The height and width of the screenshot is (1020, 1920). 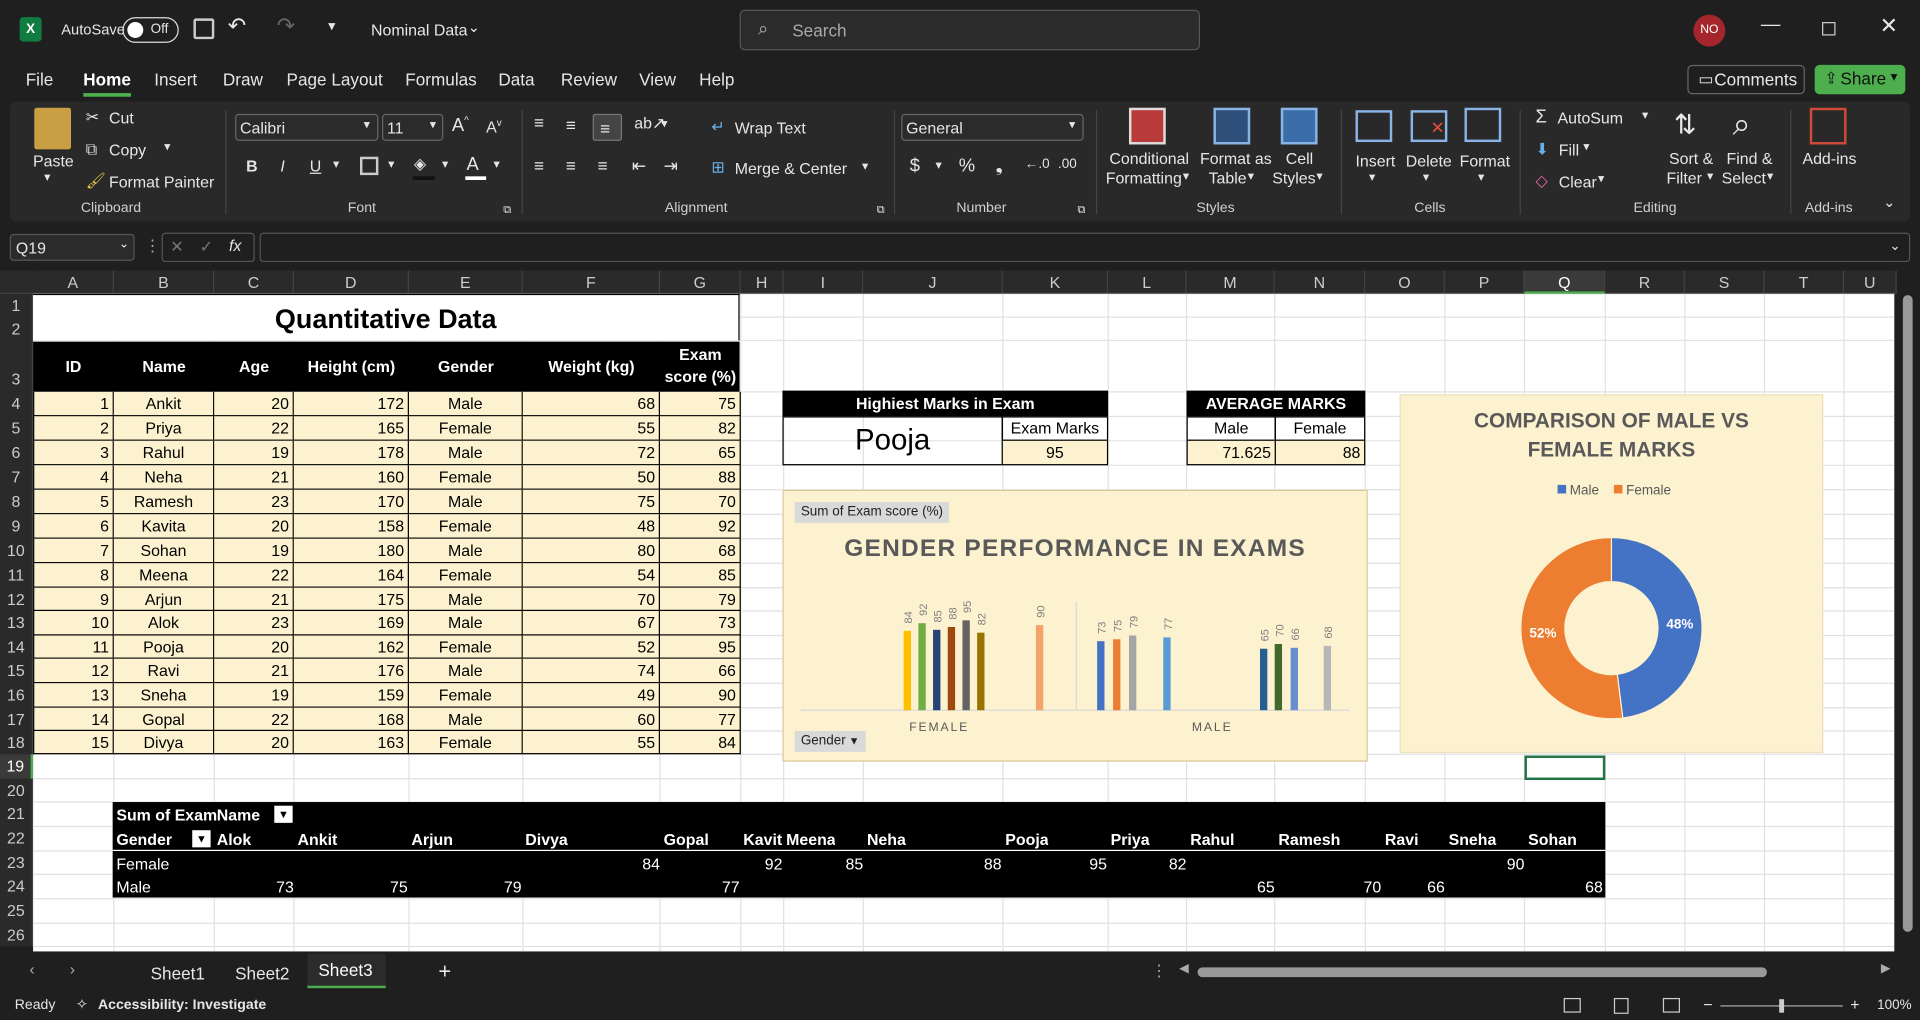 I want to click on align-right-icon: ≡, so click(x=603, y=166).